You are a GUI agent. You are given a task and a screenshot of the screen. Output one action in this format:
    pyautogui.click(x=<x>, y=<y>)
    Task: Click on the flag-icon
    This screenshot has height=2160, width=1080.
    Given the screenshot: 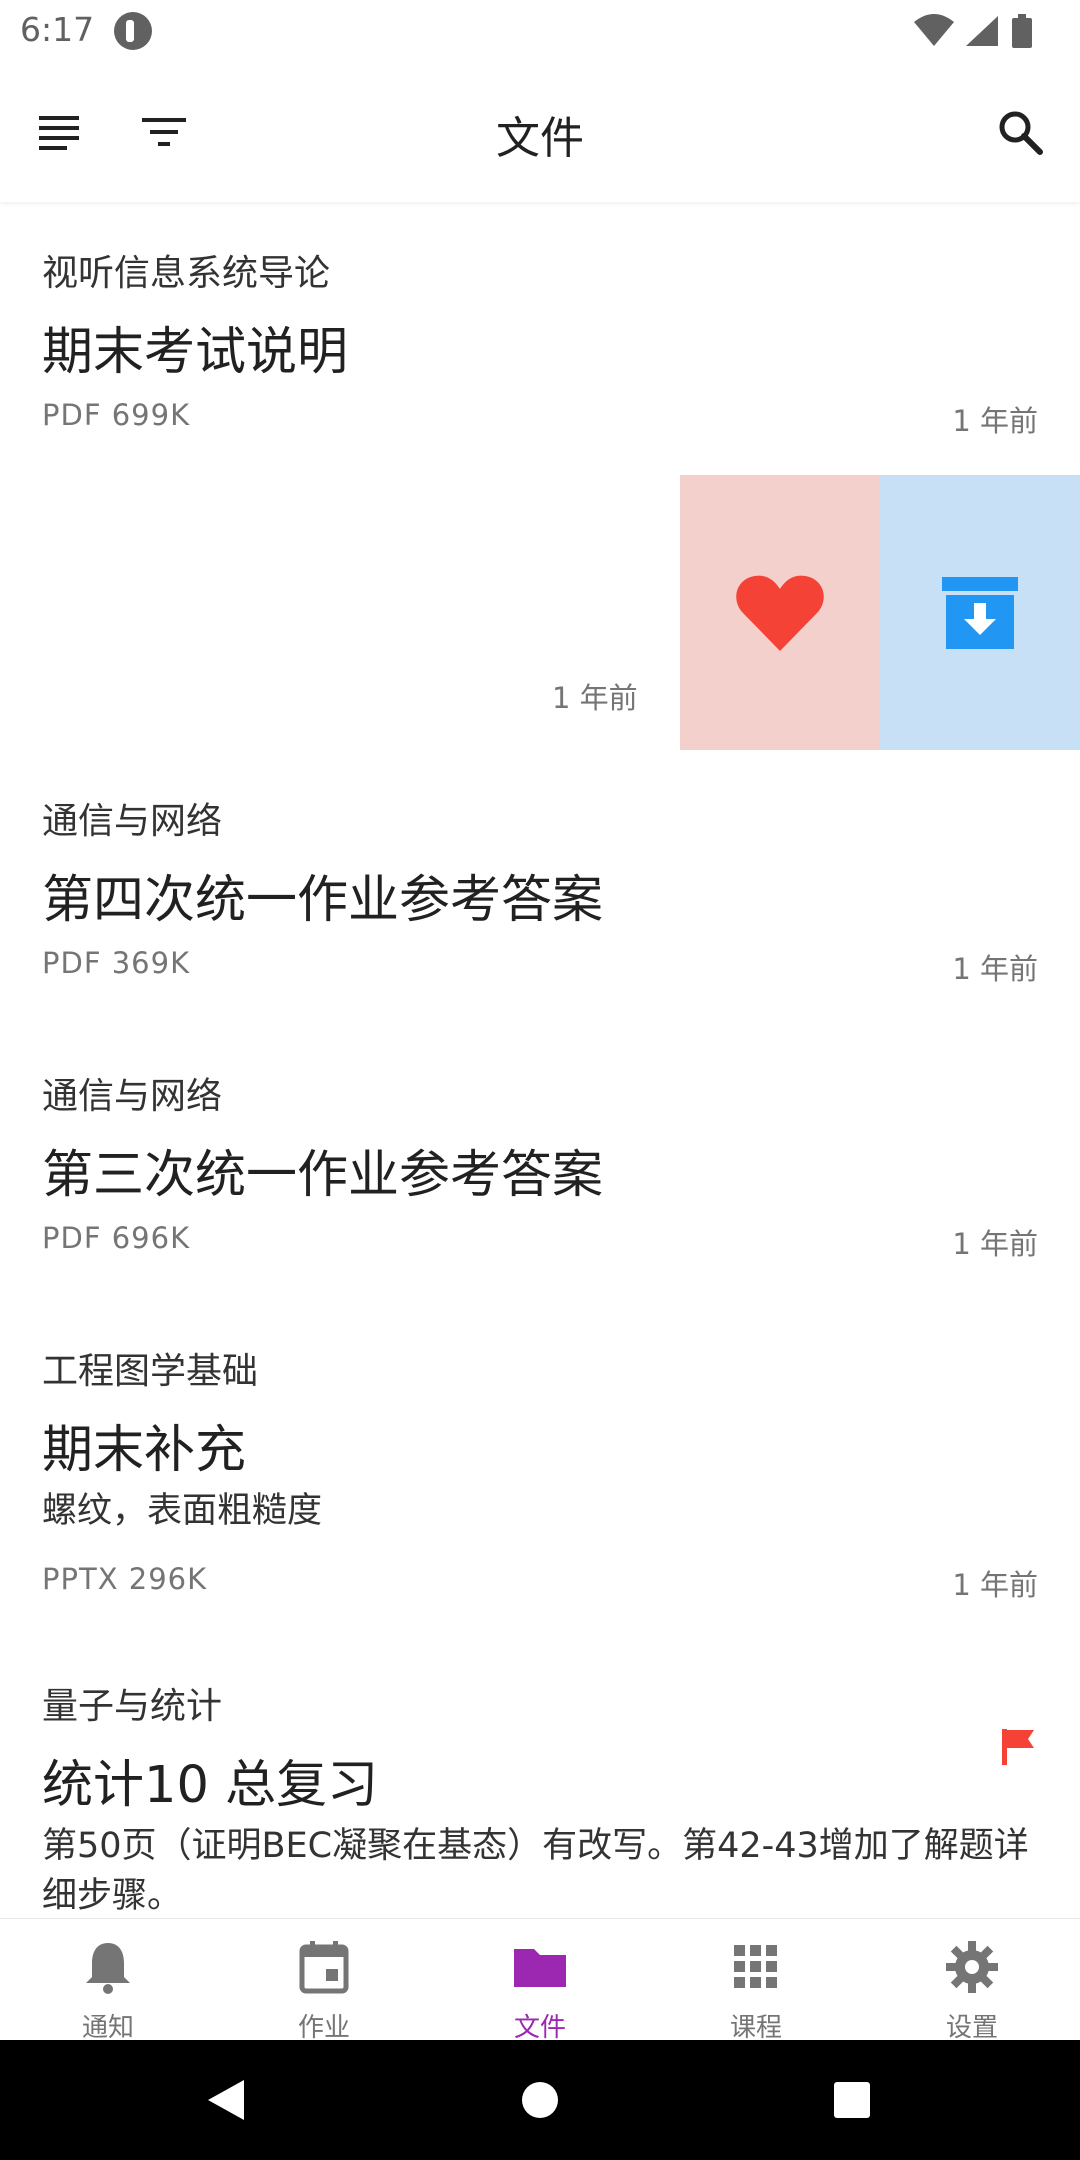 What is the action you would take?
    pyautogui.click(x=1018, y=1747)
    